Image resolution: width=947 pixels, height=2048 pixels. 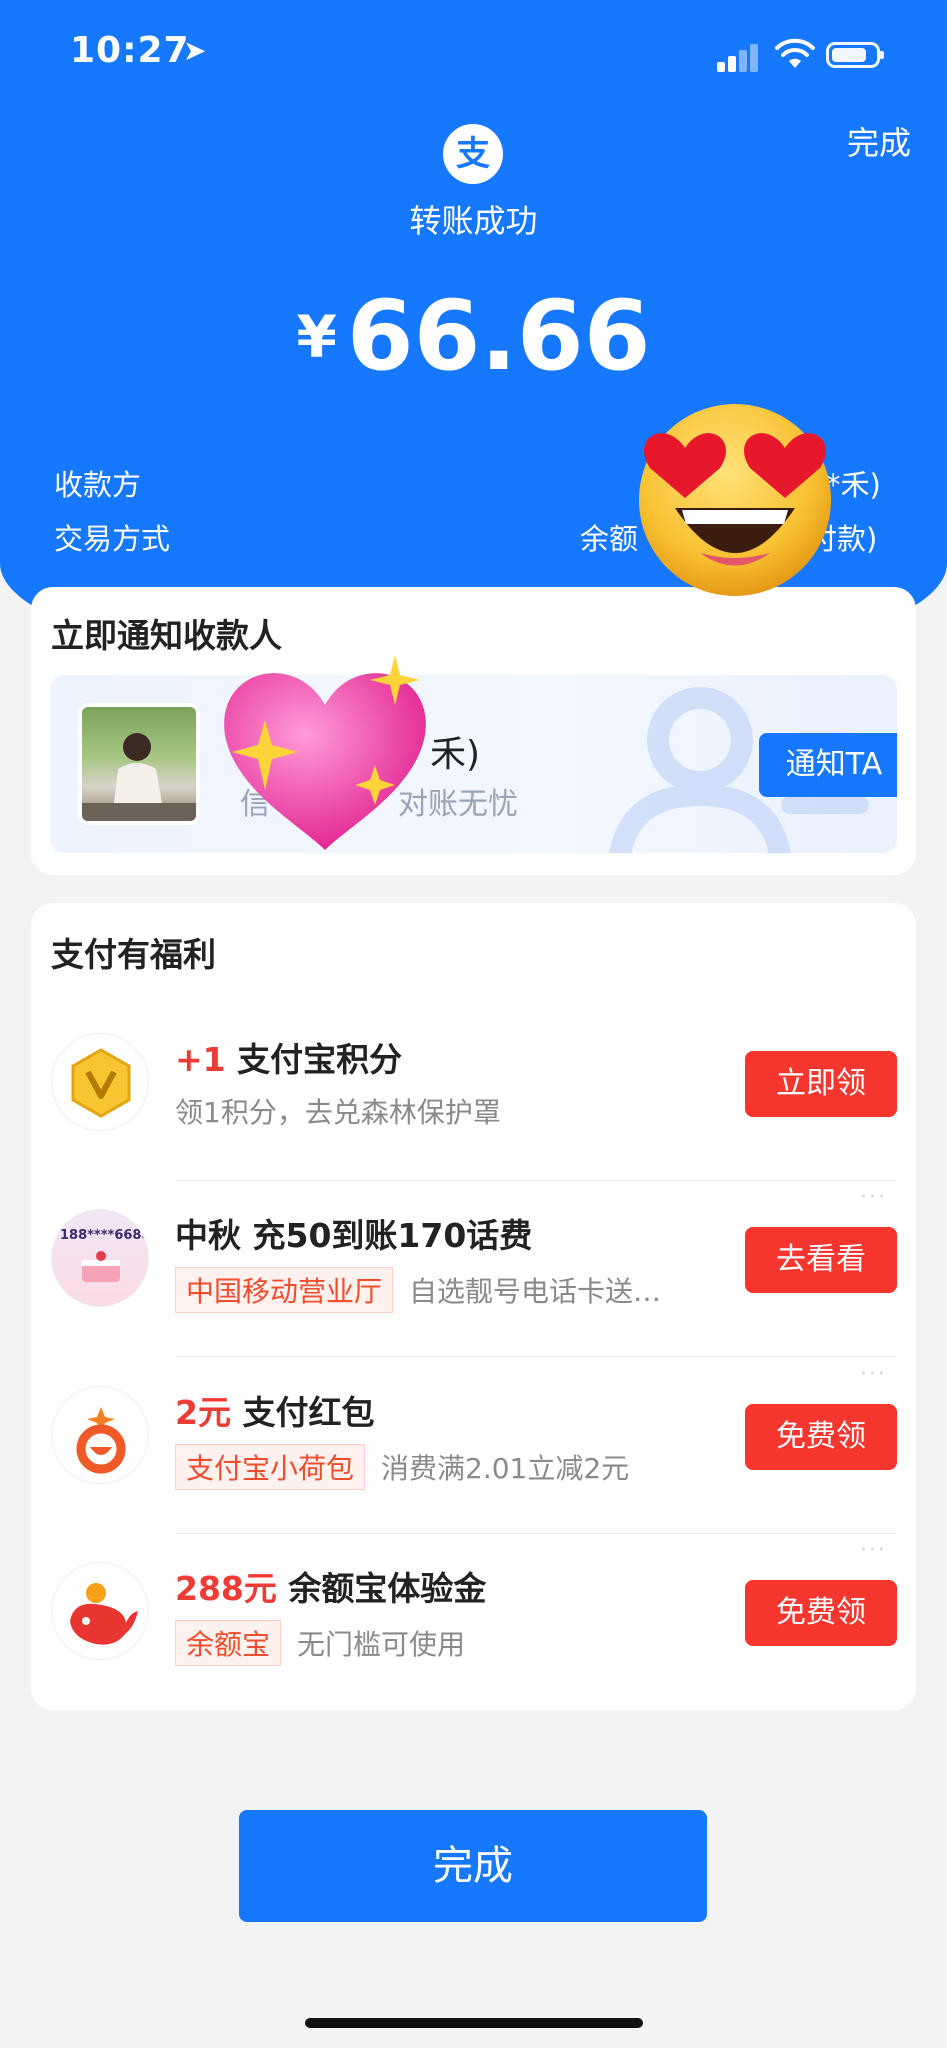 I want to click on page-title: 转账成功, so click(x=473, y=221).